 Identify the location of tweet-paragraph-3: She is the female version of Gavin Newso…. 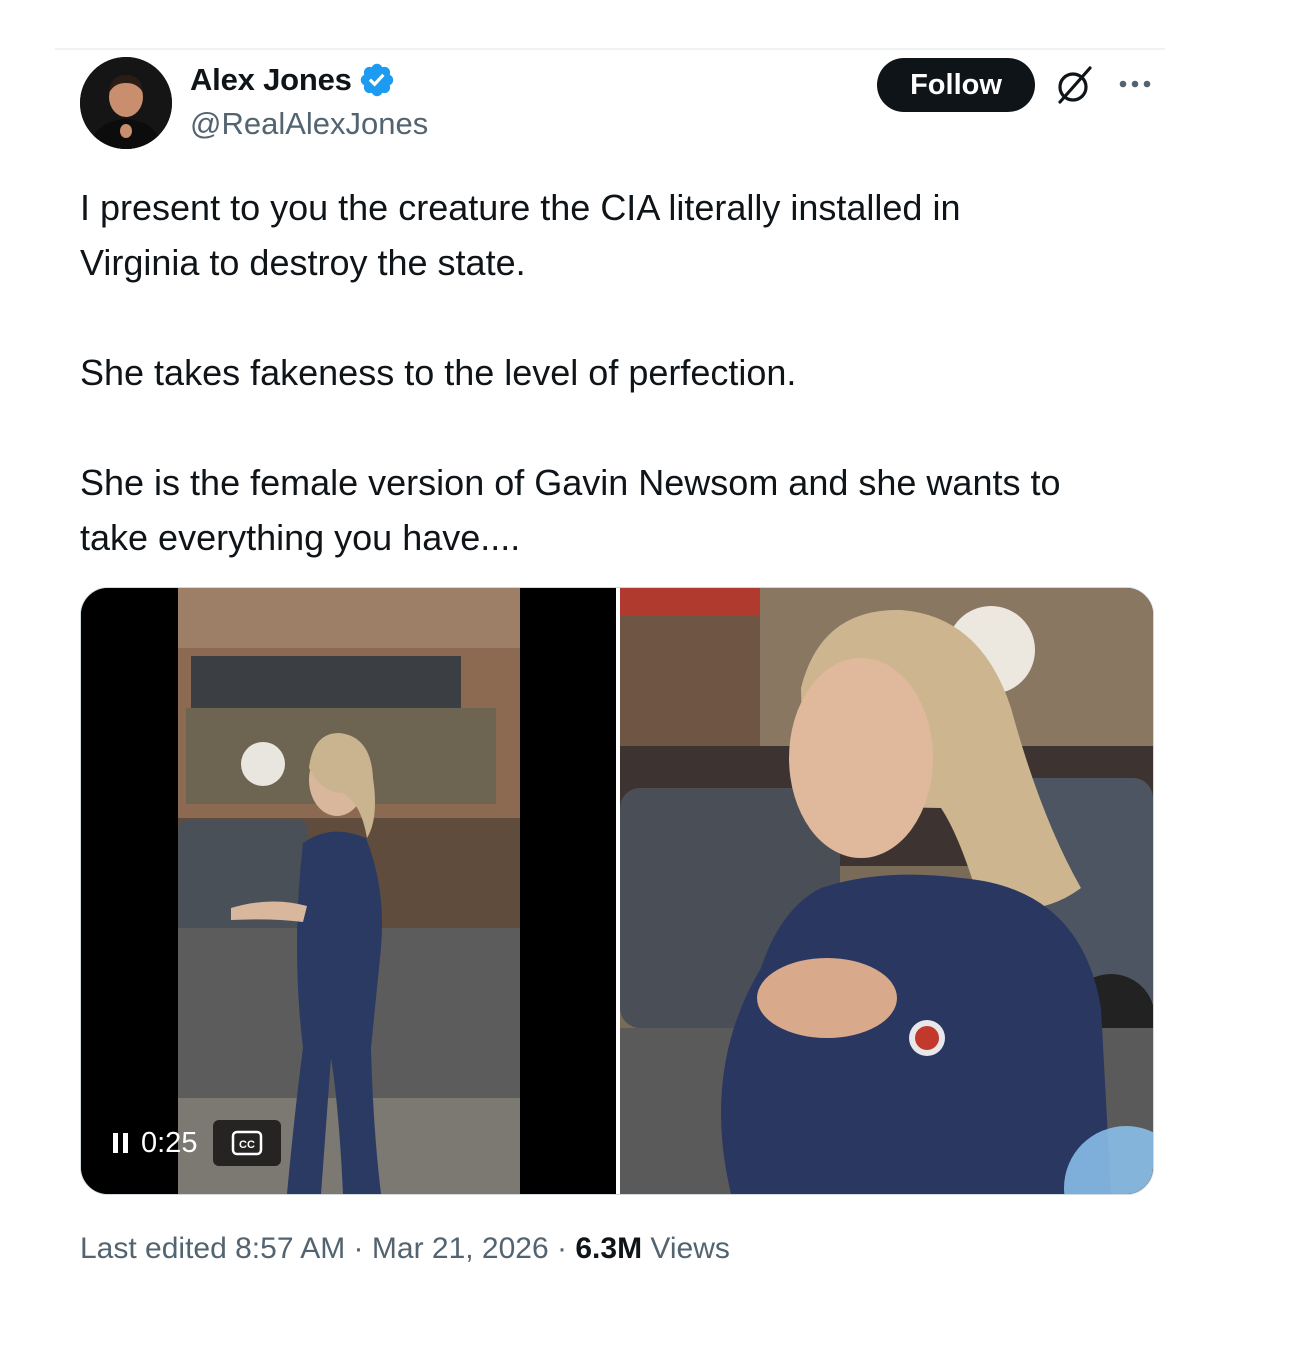
(570, 510).